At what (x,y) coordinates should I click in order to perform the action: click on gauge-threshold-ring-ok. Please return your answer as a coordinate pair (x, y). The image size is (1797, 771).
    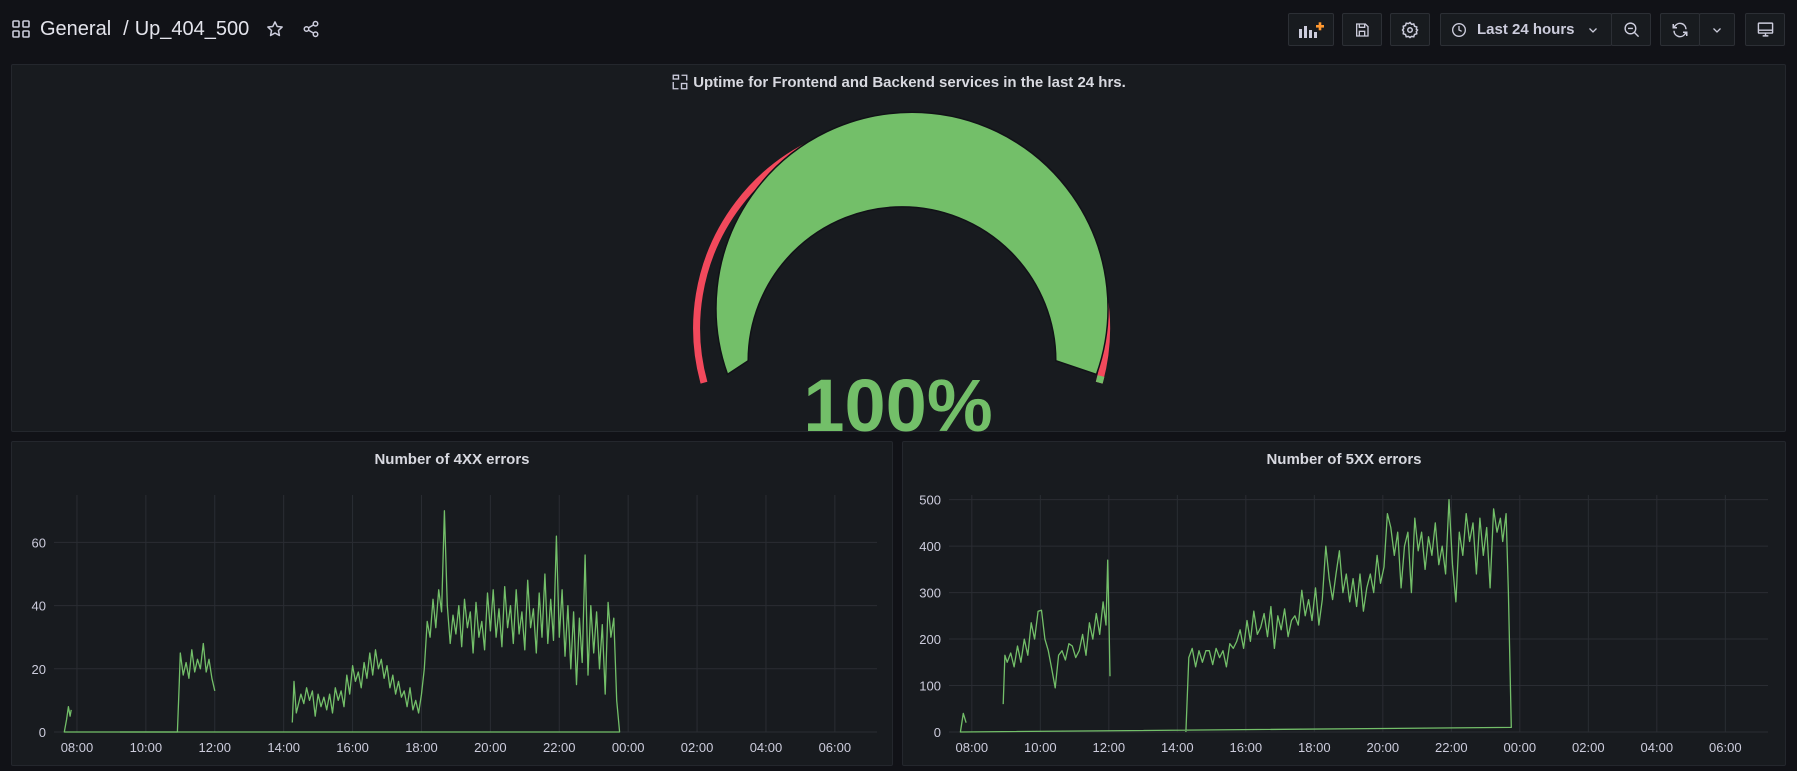
    Looking at the image, I should click on (1100, 379).